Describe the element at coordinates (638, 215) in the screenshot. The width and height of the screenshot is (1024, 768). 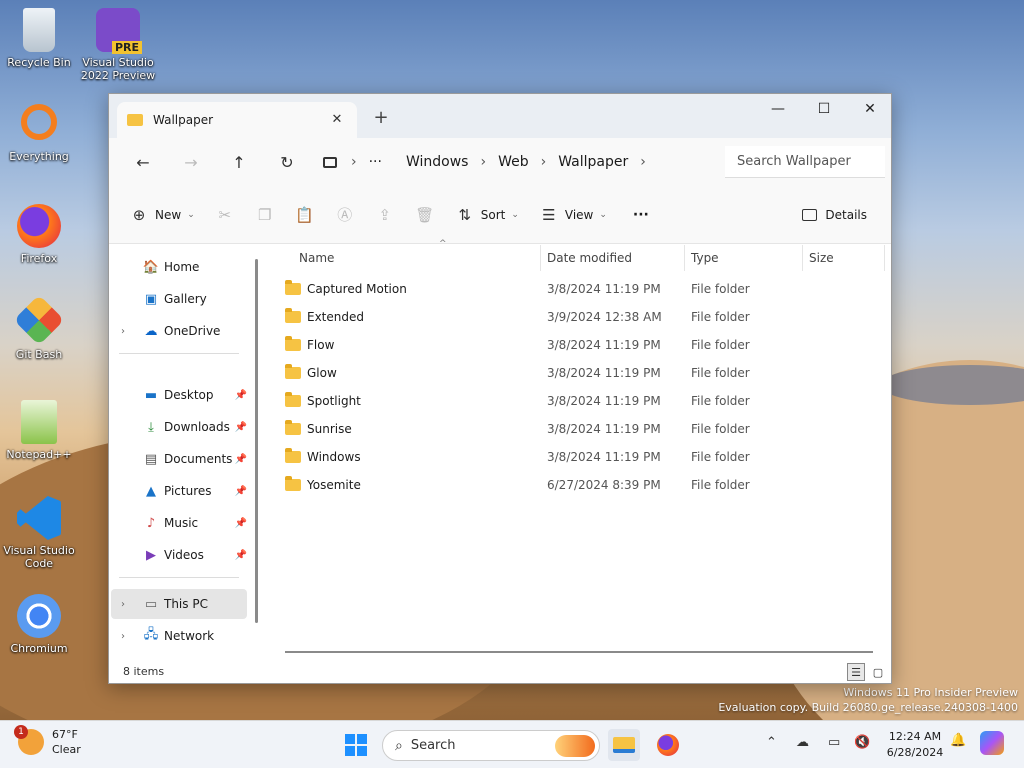
I see `more-options-button: ···` at that location.